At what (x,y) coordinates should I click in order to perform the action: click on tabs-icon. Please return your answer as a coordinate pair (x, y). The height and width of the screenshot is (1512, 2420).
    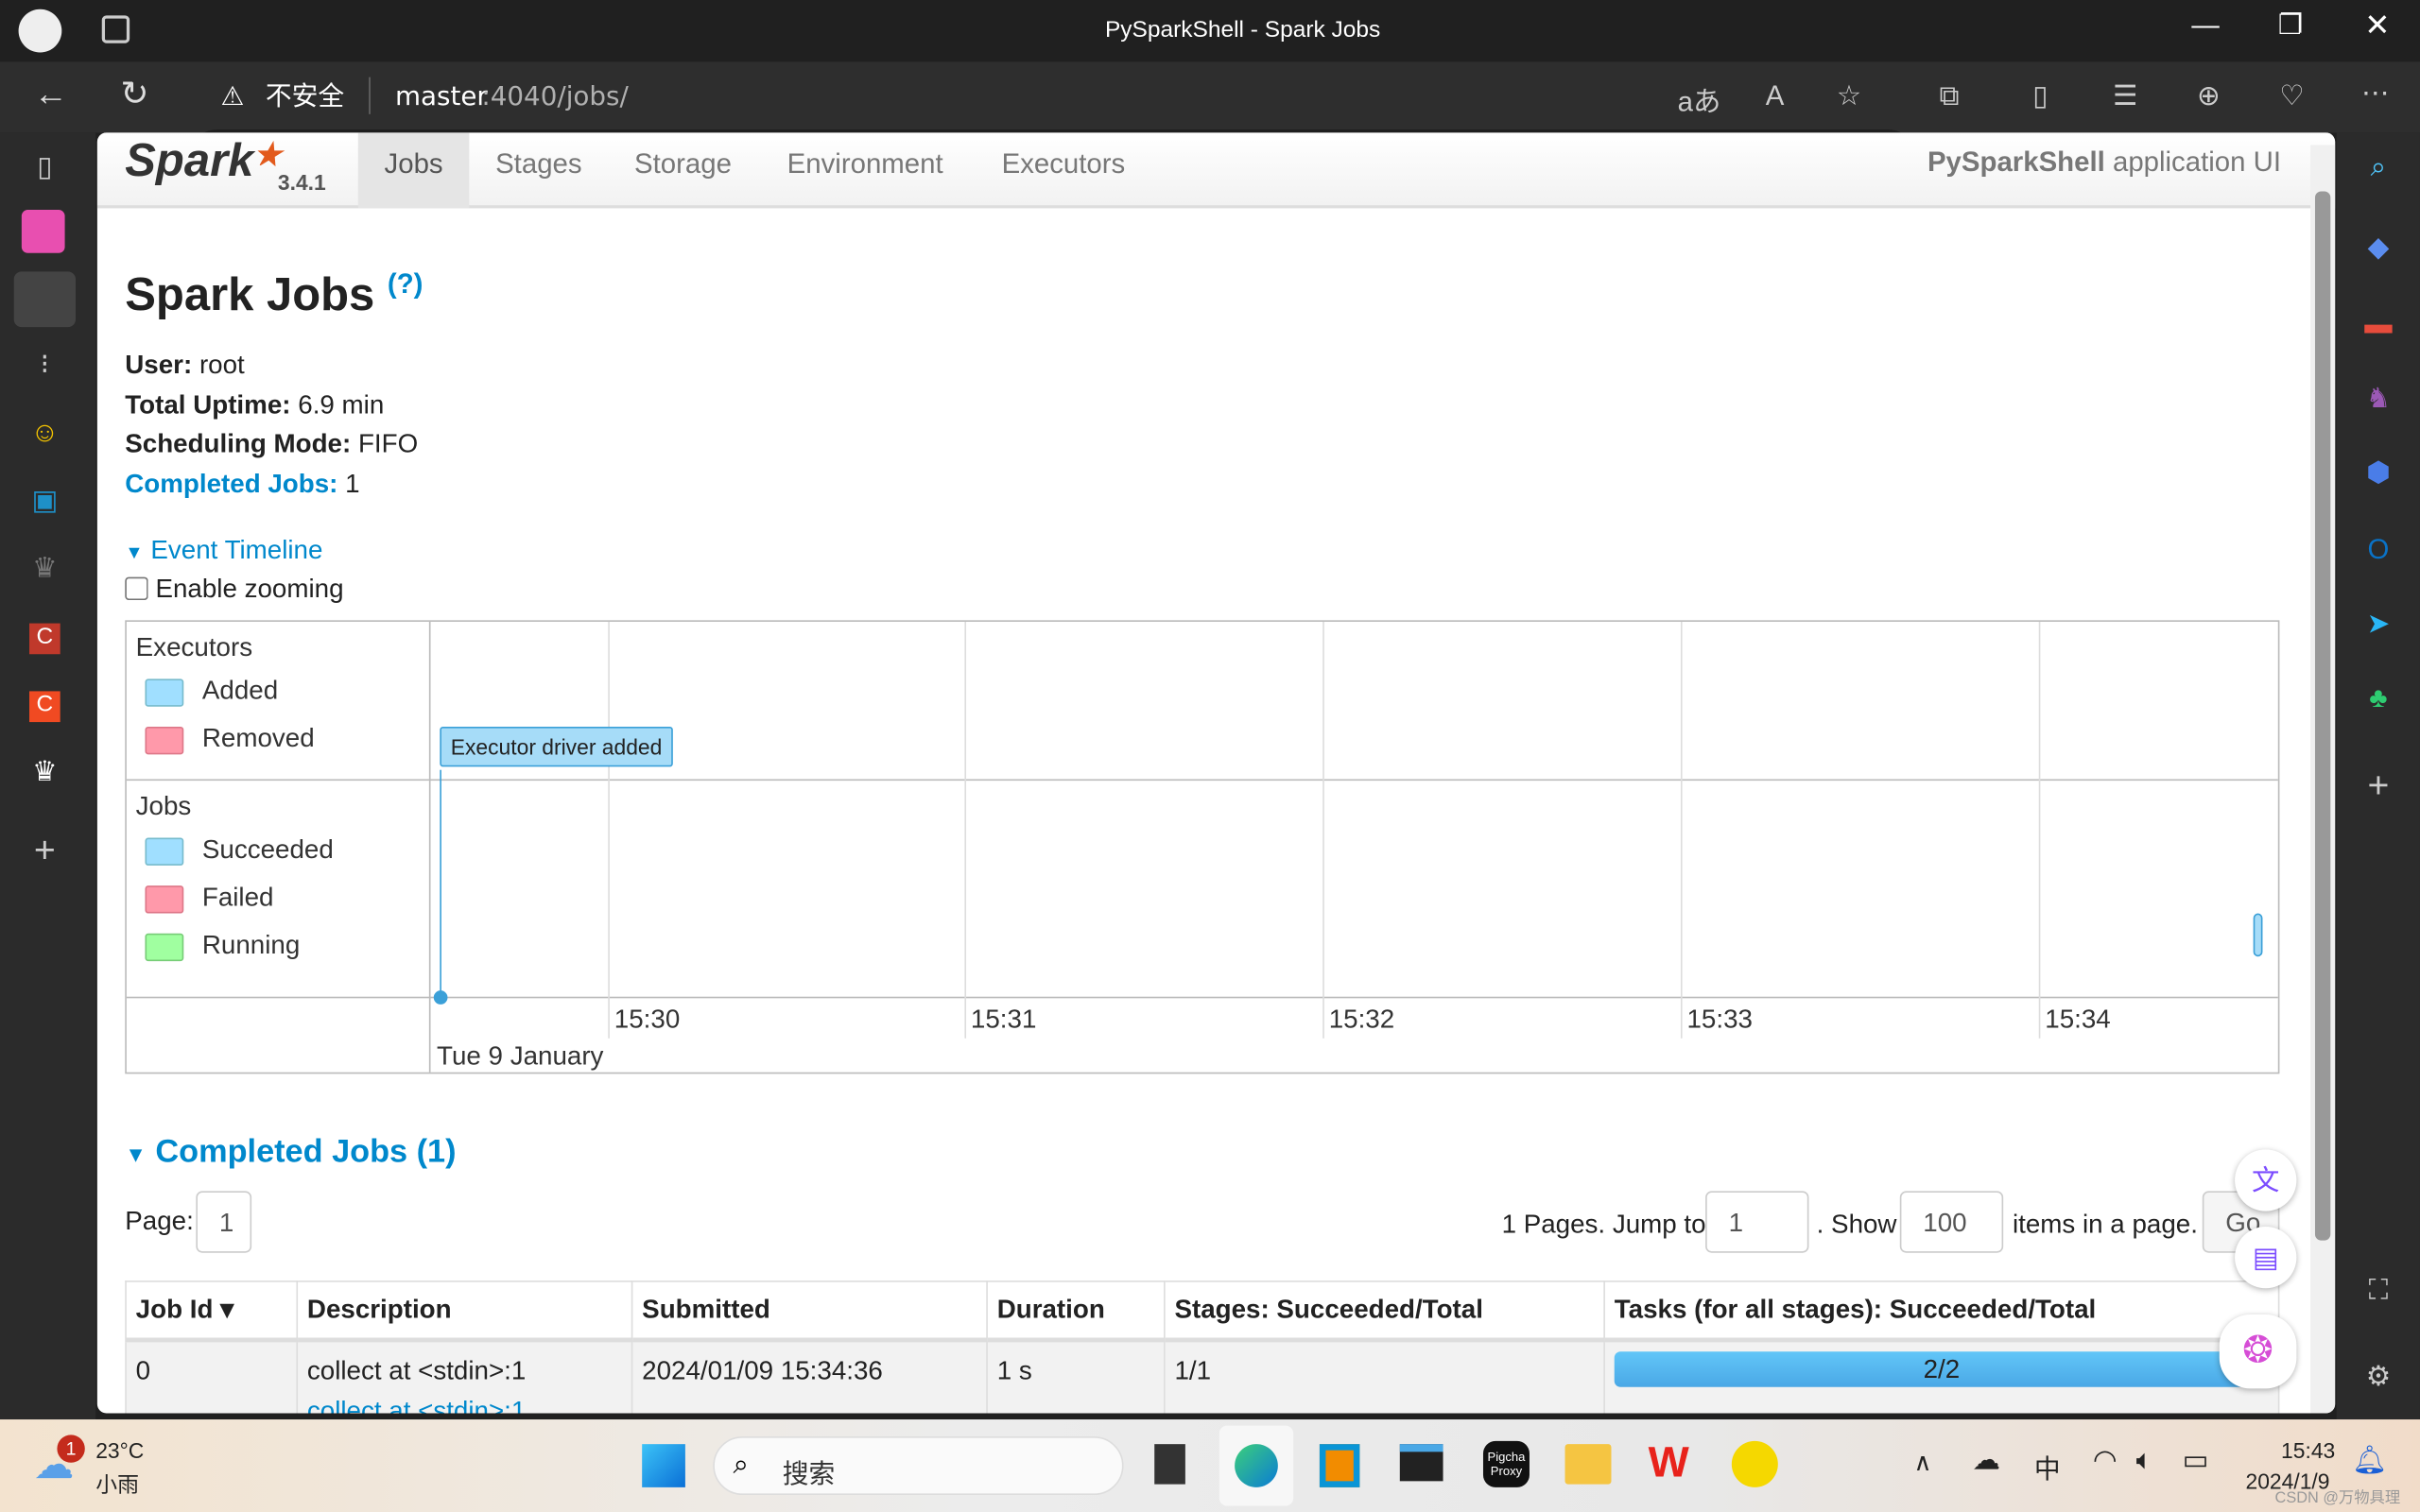
    Looking at the image, I should click on (115, 29).